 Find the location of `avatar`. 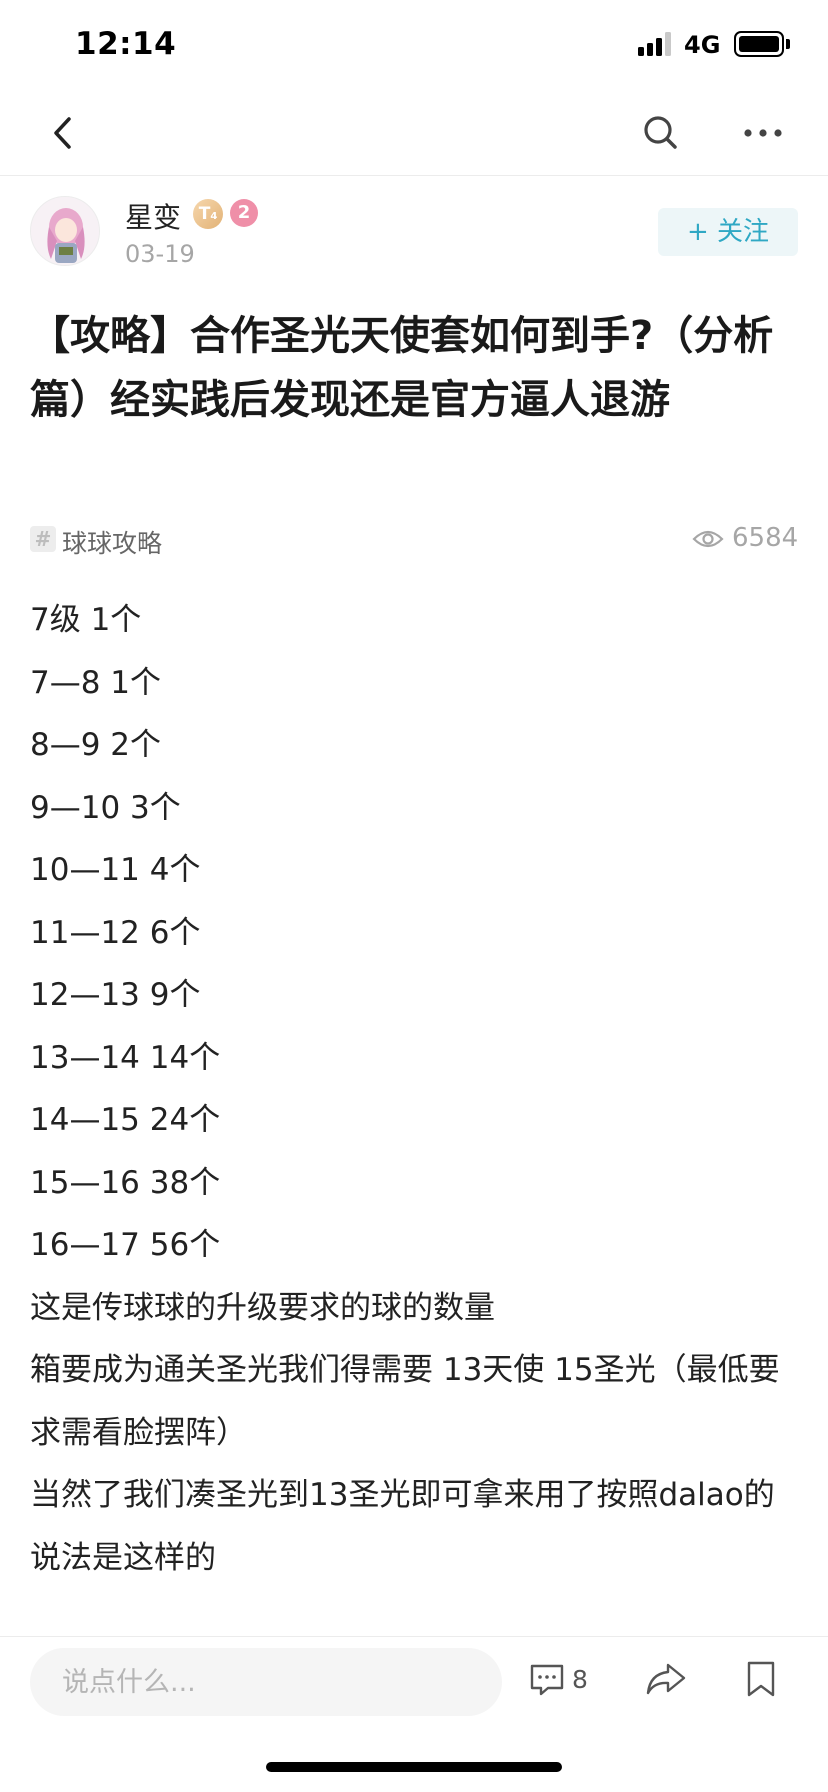

avatar is located at coordinates (65, 231).